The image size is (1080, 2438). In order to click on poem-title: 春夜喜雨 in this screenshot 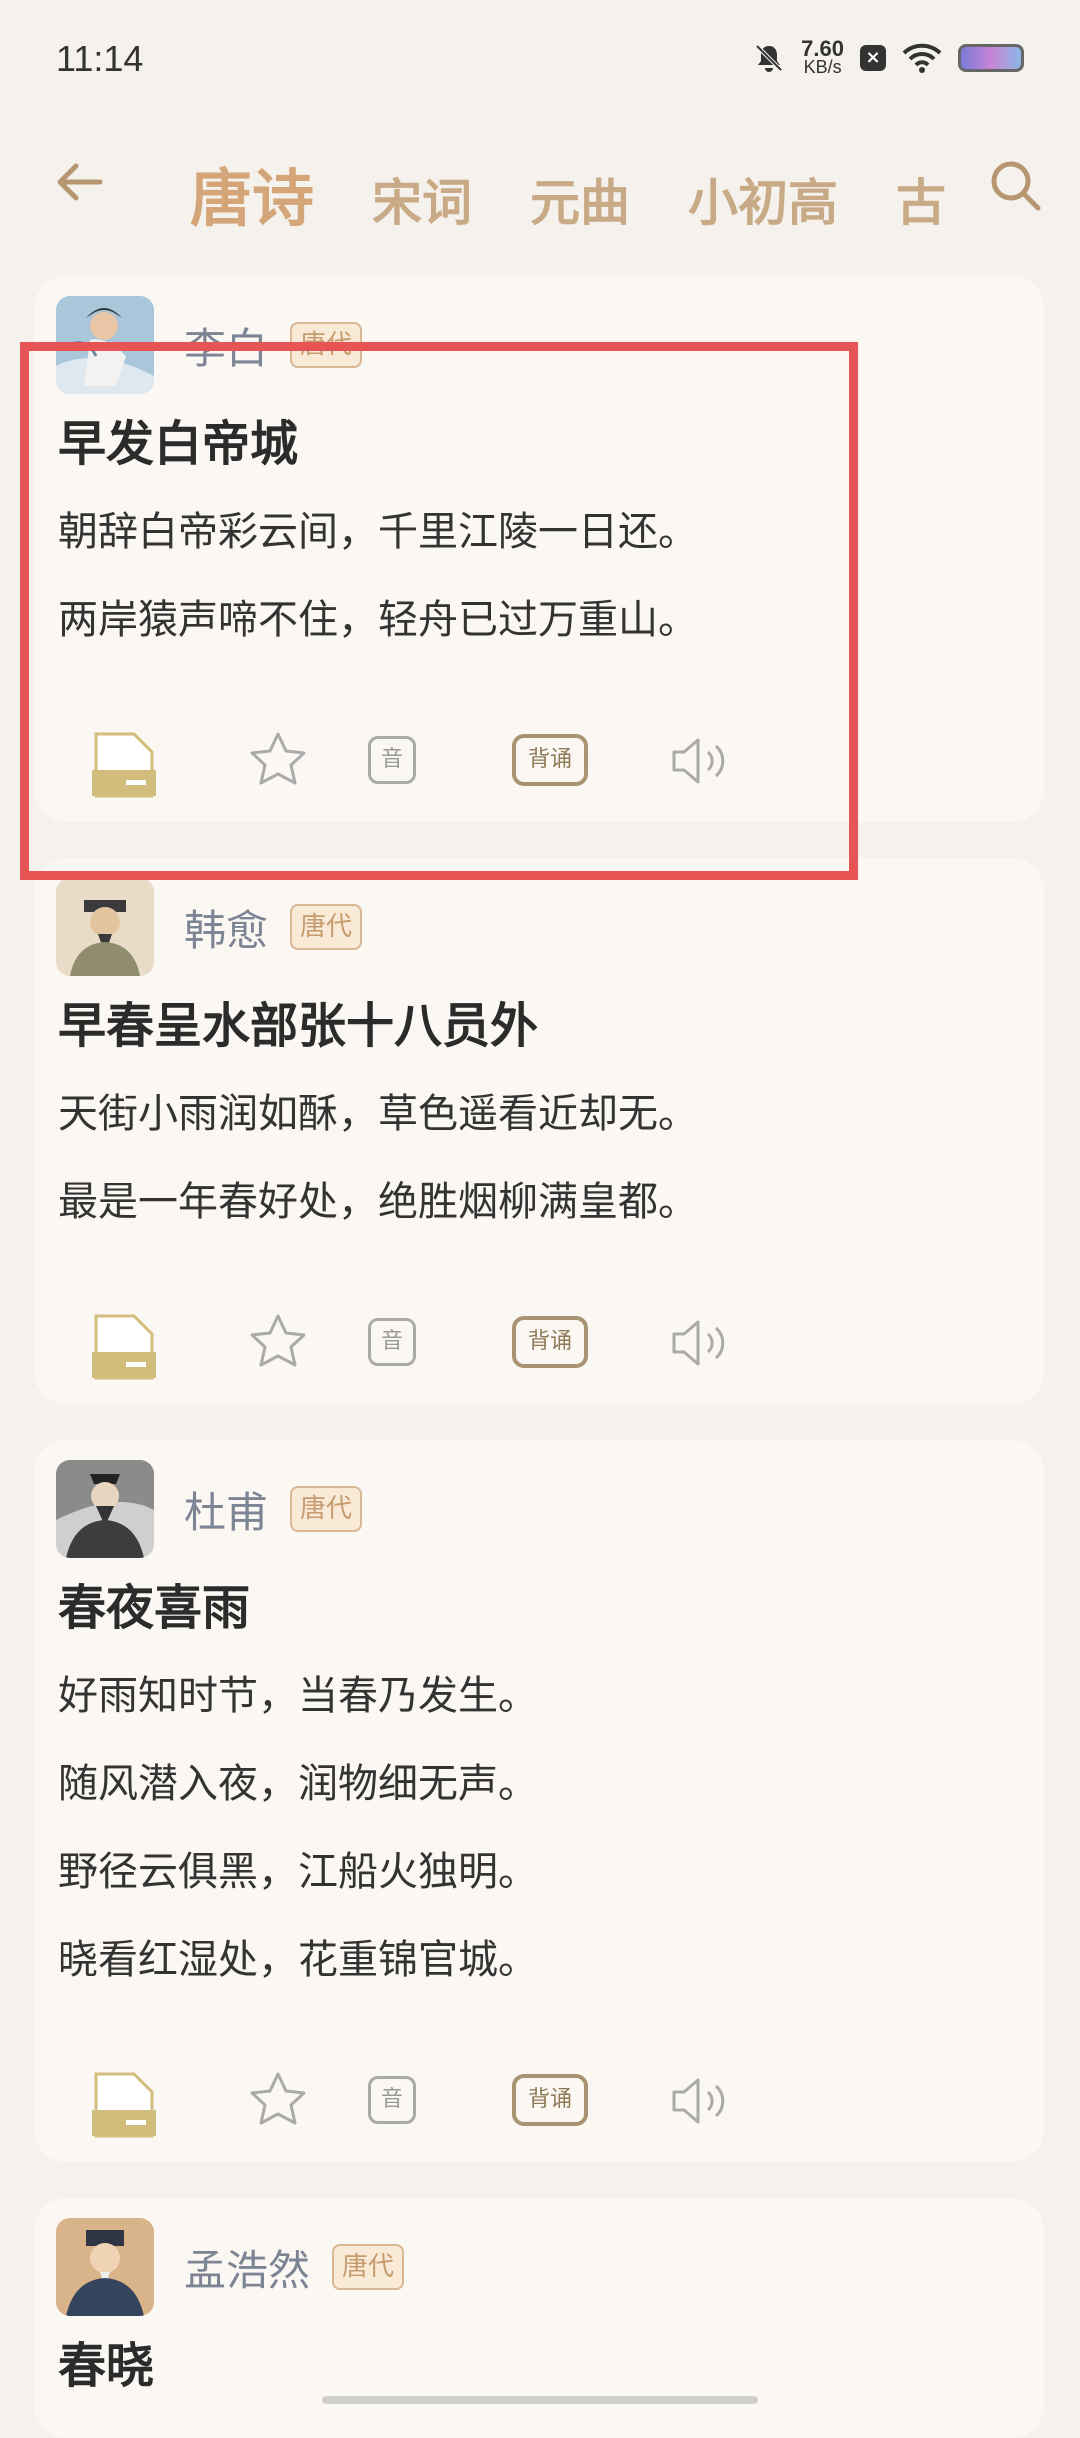, I will do `click(154, 1603)`.